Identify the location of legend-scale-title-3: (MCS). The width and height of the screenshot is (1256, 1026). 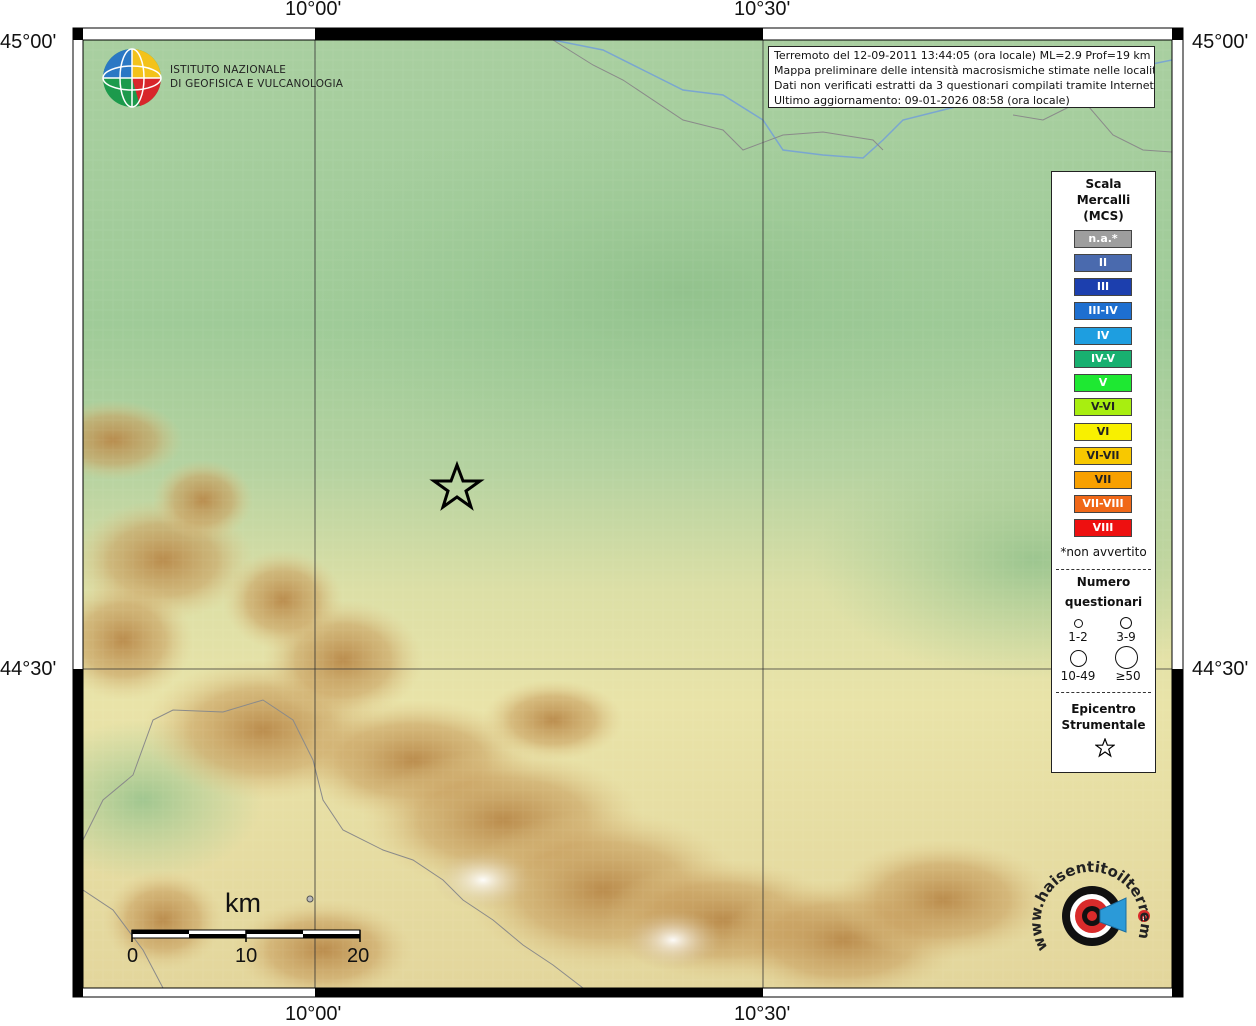
(1103, 216).